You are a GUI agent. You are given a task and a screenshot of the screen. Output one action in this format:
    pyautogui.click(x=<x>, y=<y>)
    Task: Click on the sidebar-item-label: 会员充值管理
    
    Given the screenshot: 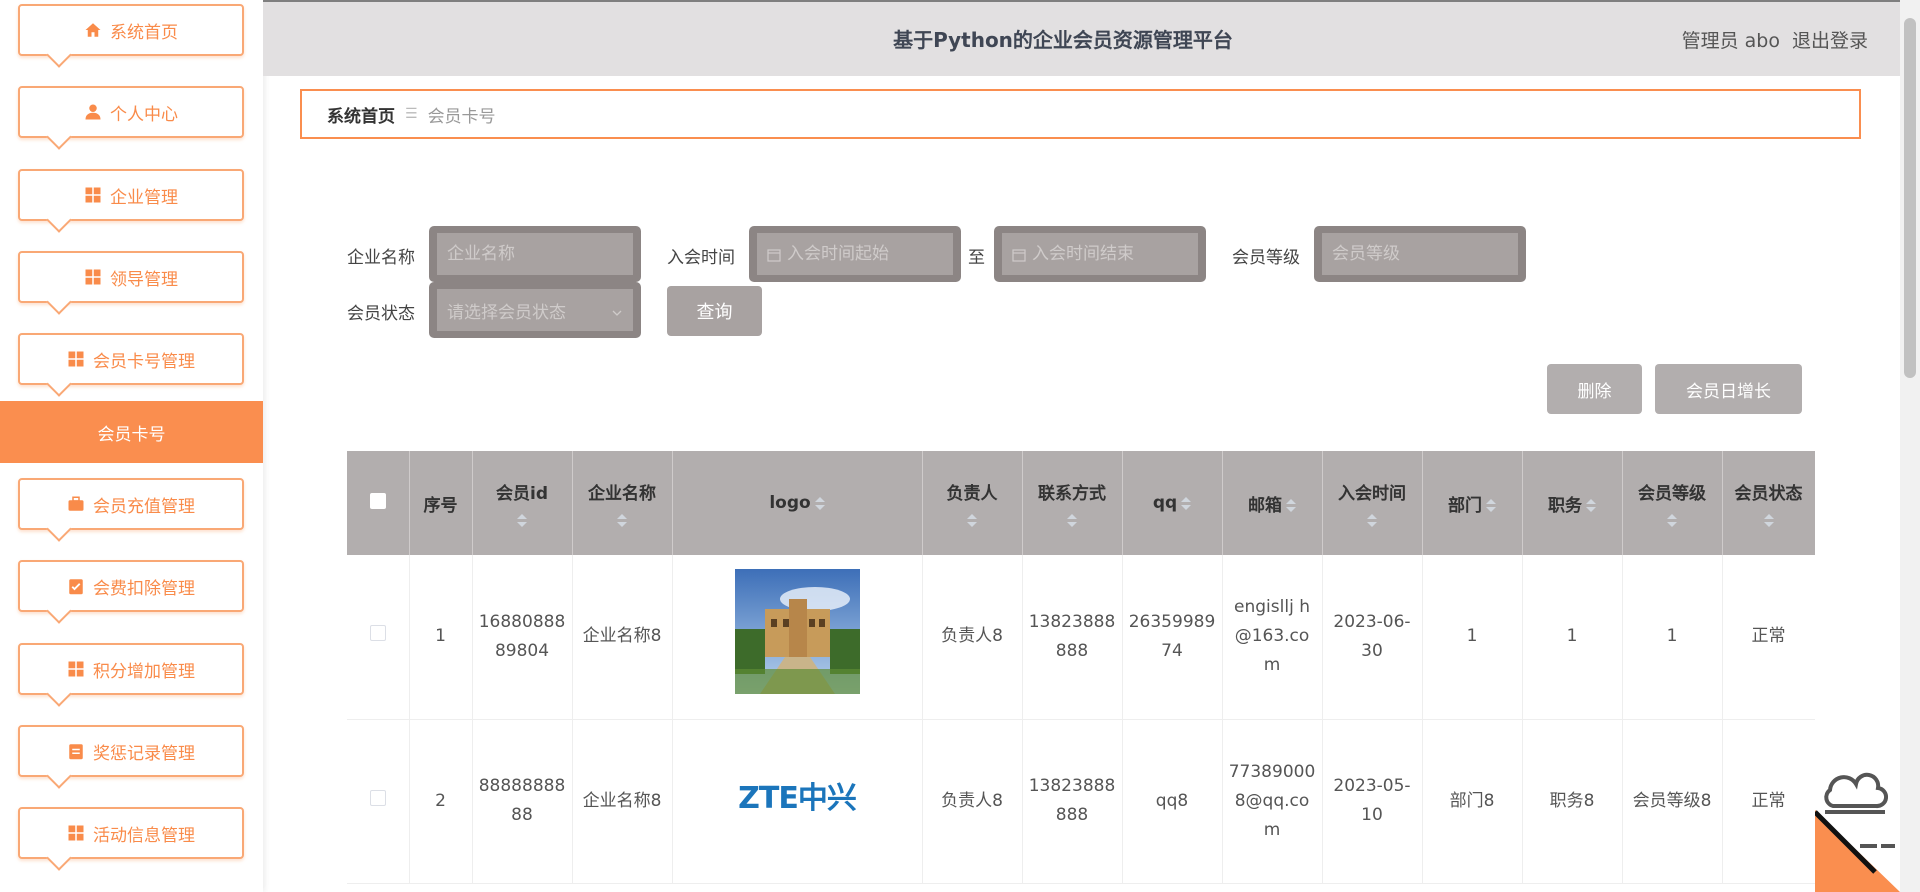 What is the action you would take?
    pyautogui.click(x=144, y=506)
    